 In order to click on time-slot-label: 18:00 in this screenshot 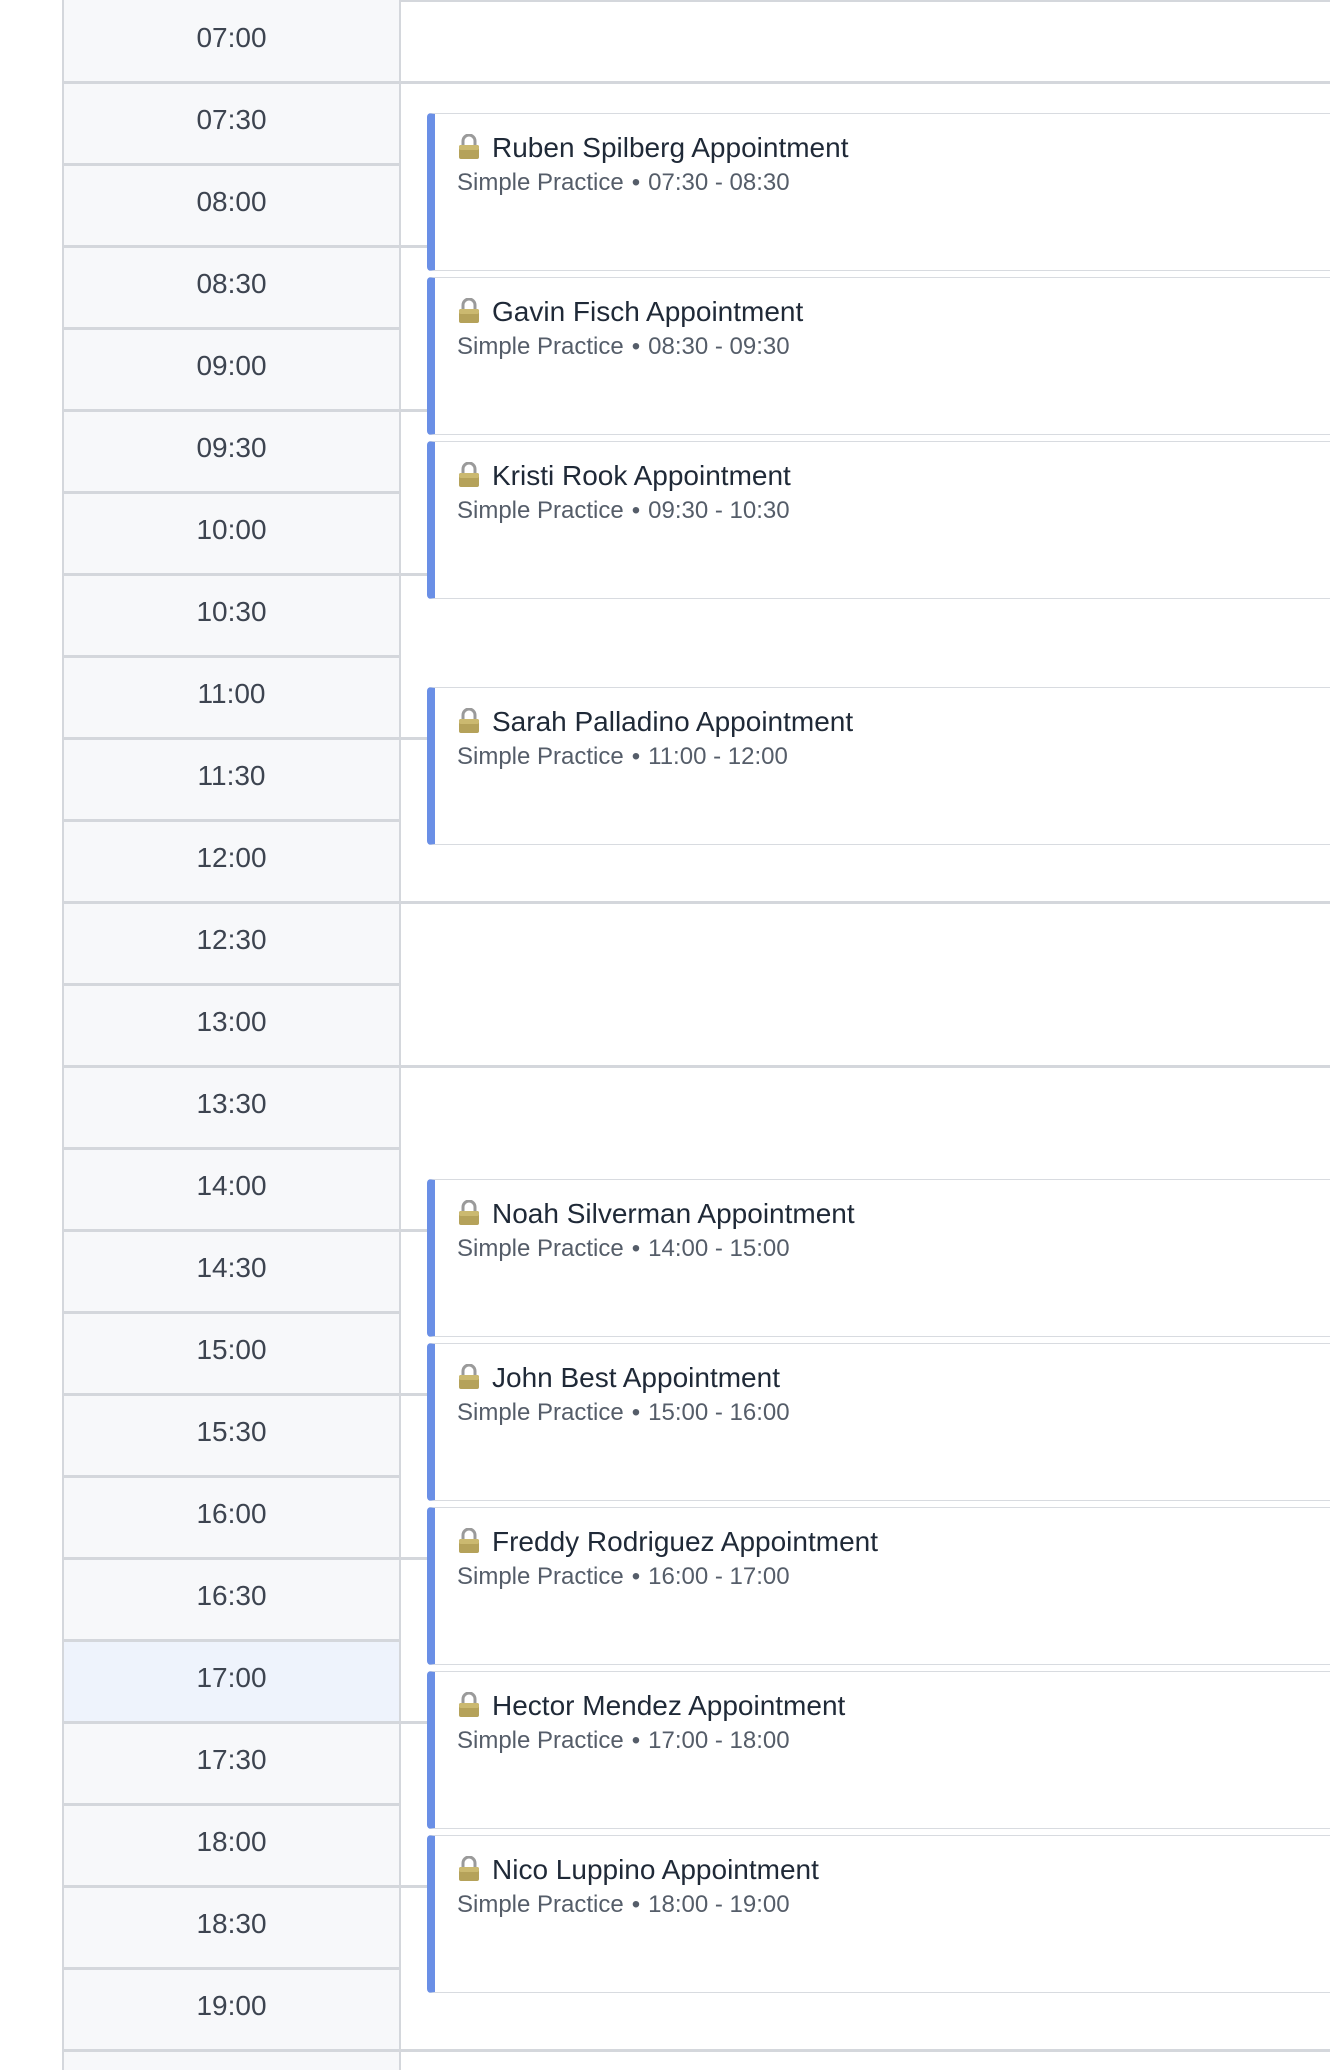, I will do `click(231, 1841)`.